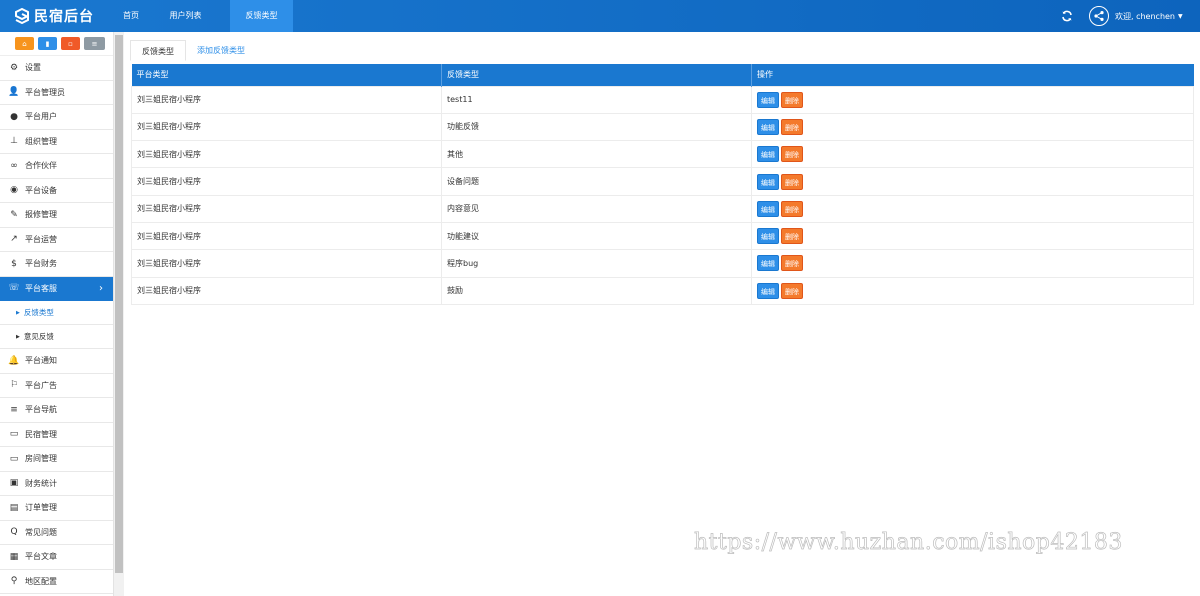  What do you see at coordinates (70, 43) in the screenshot?
I see `trash-icon: ▫` at bounding box center [70, 43].